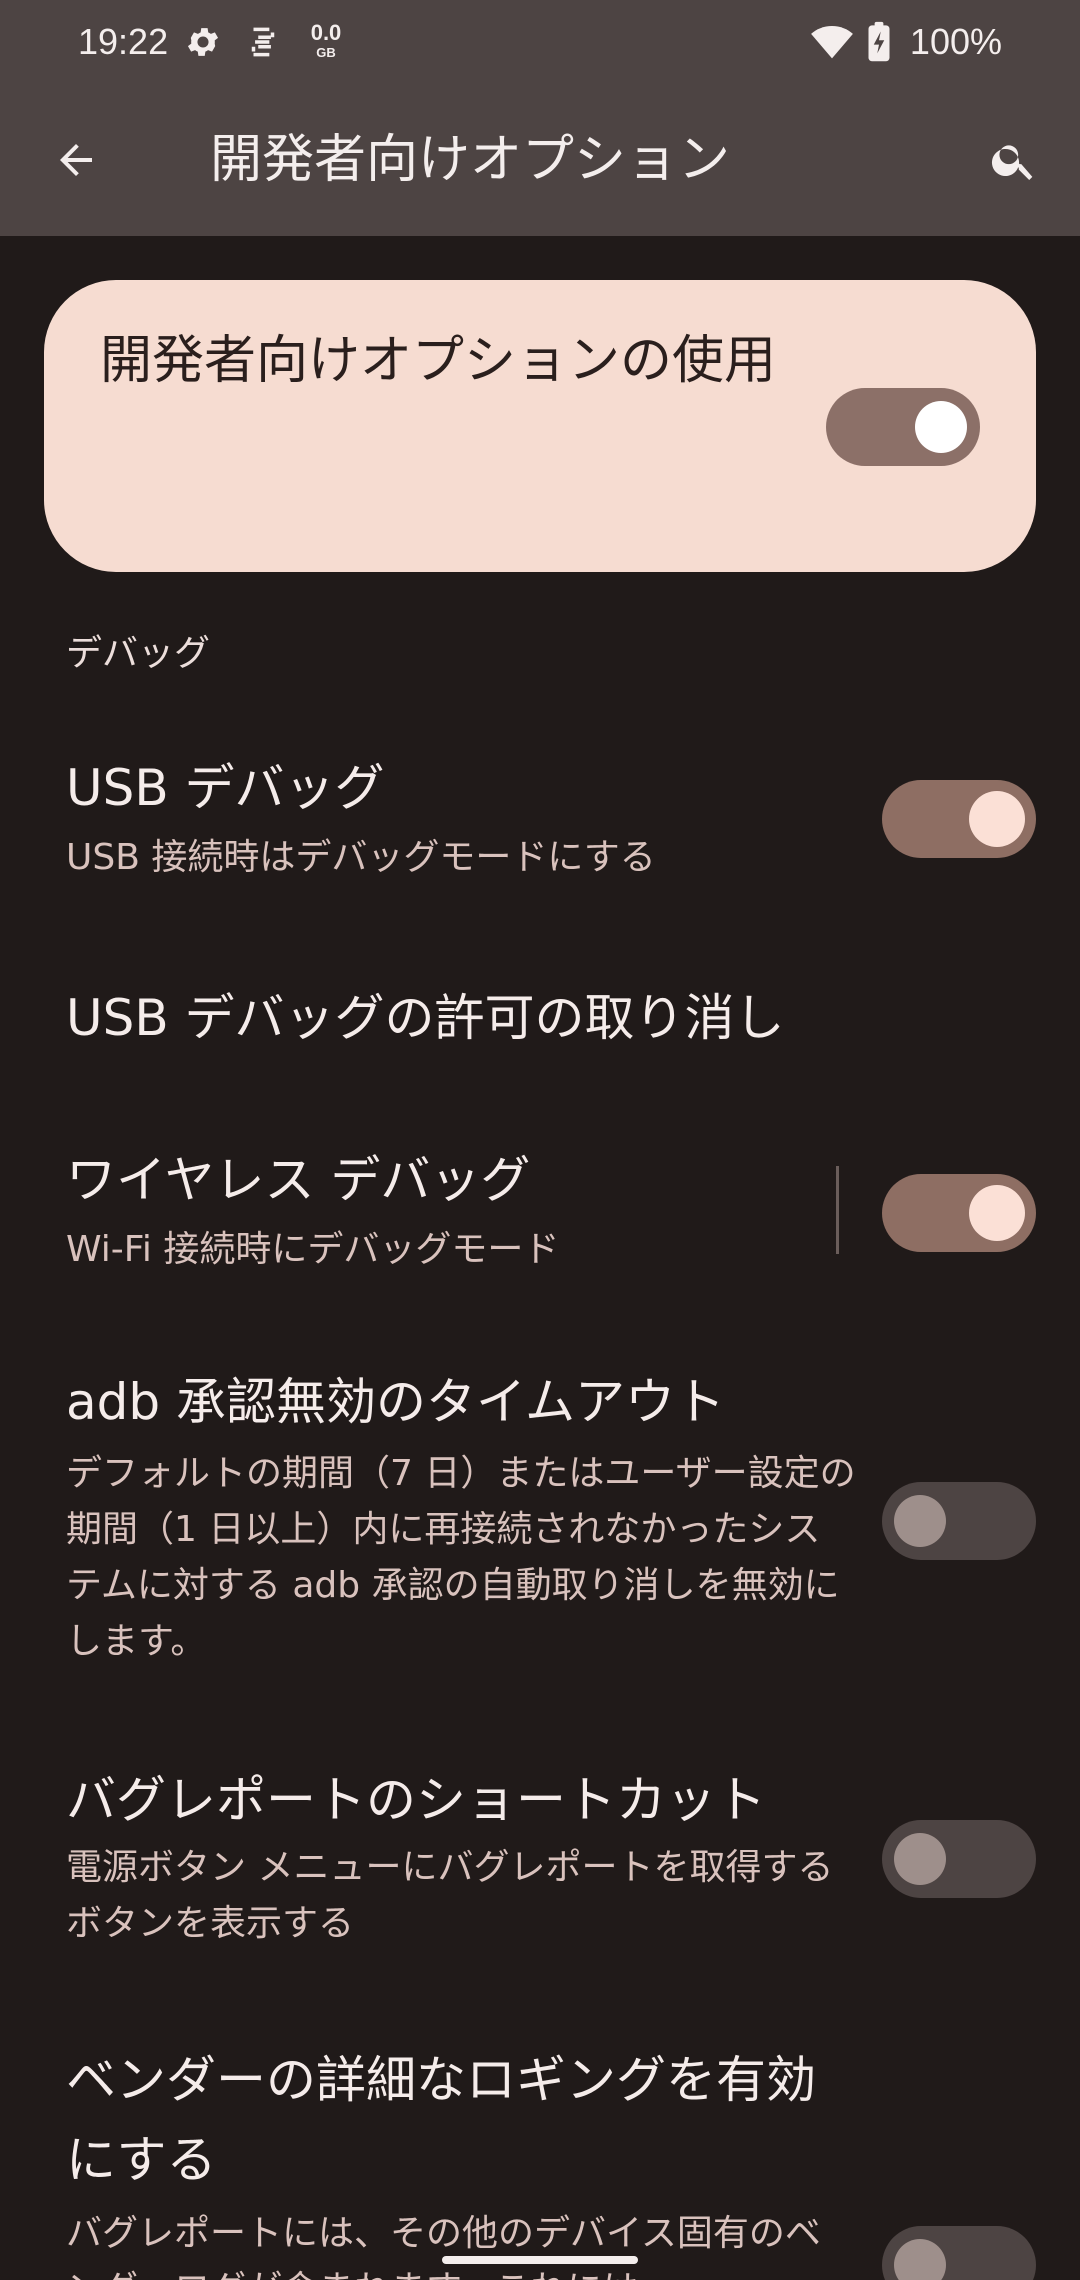 The height and width of the screenshot is (2280, 1080). What do you see at coordinates (425, 1018) in the screenshot?
I see `item-title: USB デバッグの許可の取り消し` at bounding box center [425, 1018].